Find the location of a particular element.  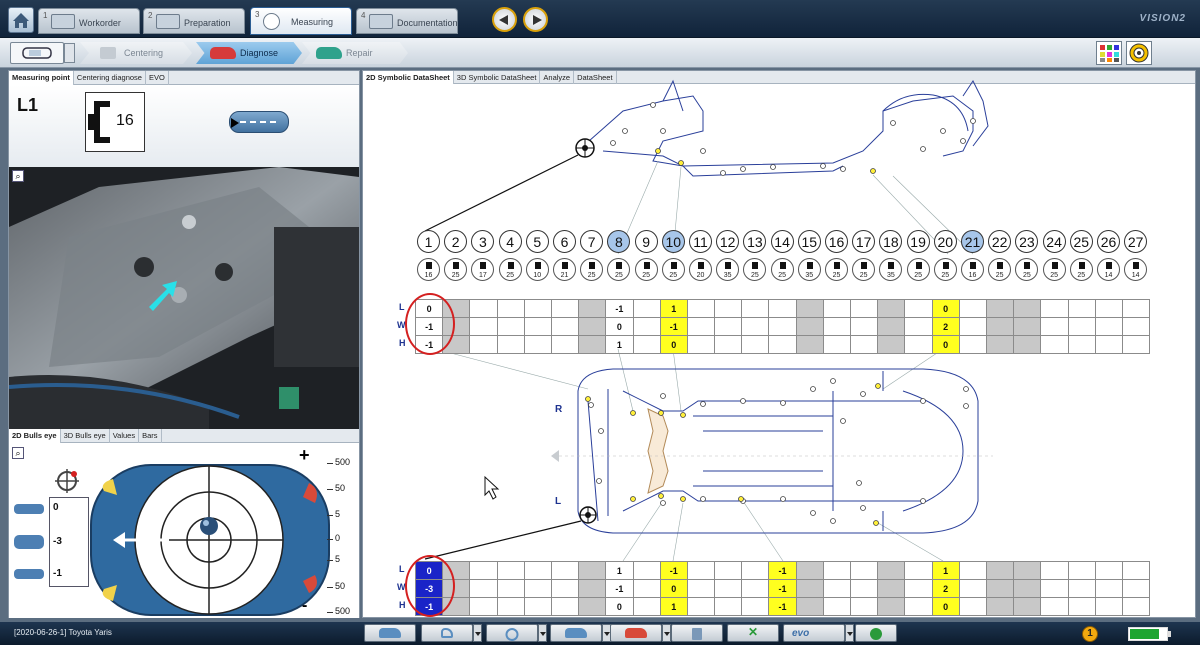

measuring-point-26: 26 is located at coordinates (1108, 241).